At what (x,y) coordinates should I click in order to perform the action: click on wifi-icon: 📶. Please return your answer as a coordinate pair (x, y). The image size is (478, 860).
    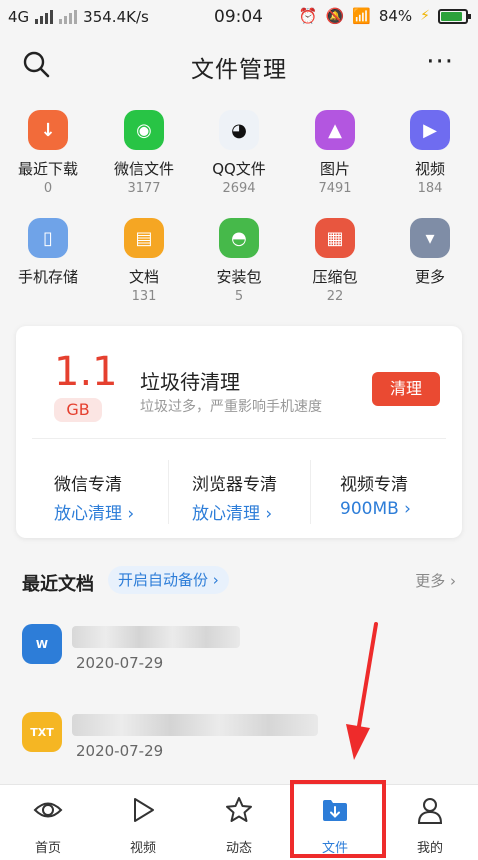
    Looking at the image, I should click on (361, 16).